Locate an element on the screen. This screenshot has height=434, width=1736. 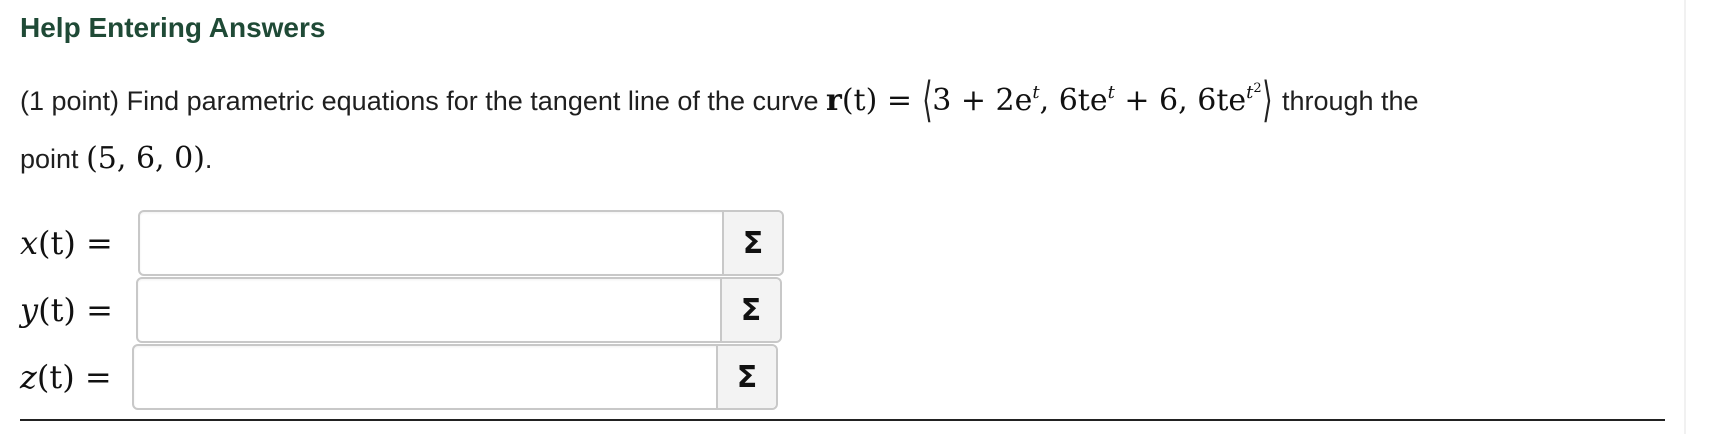
answer-row-x: x(t) = Σ is located at coordinates (402, 243).